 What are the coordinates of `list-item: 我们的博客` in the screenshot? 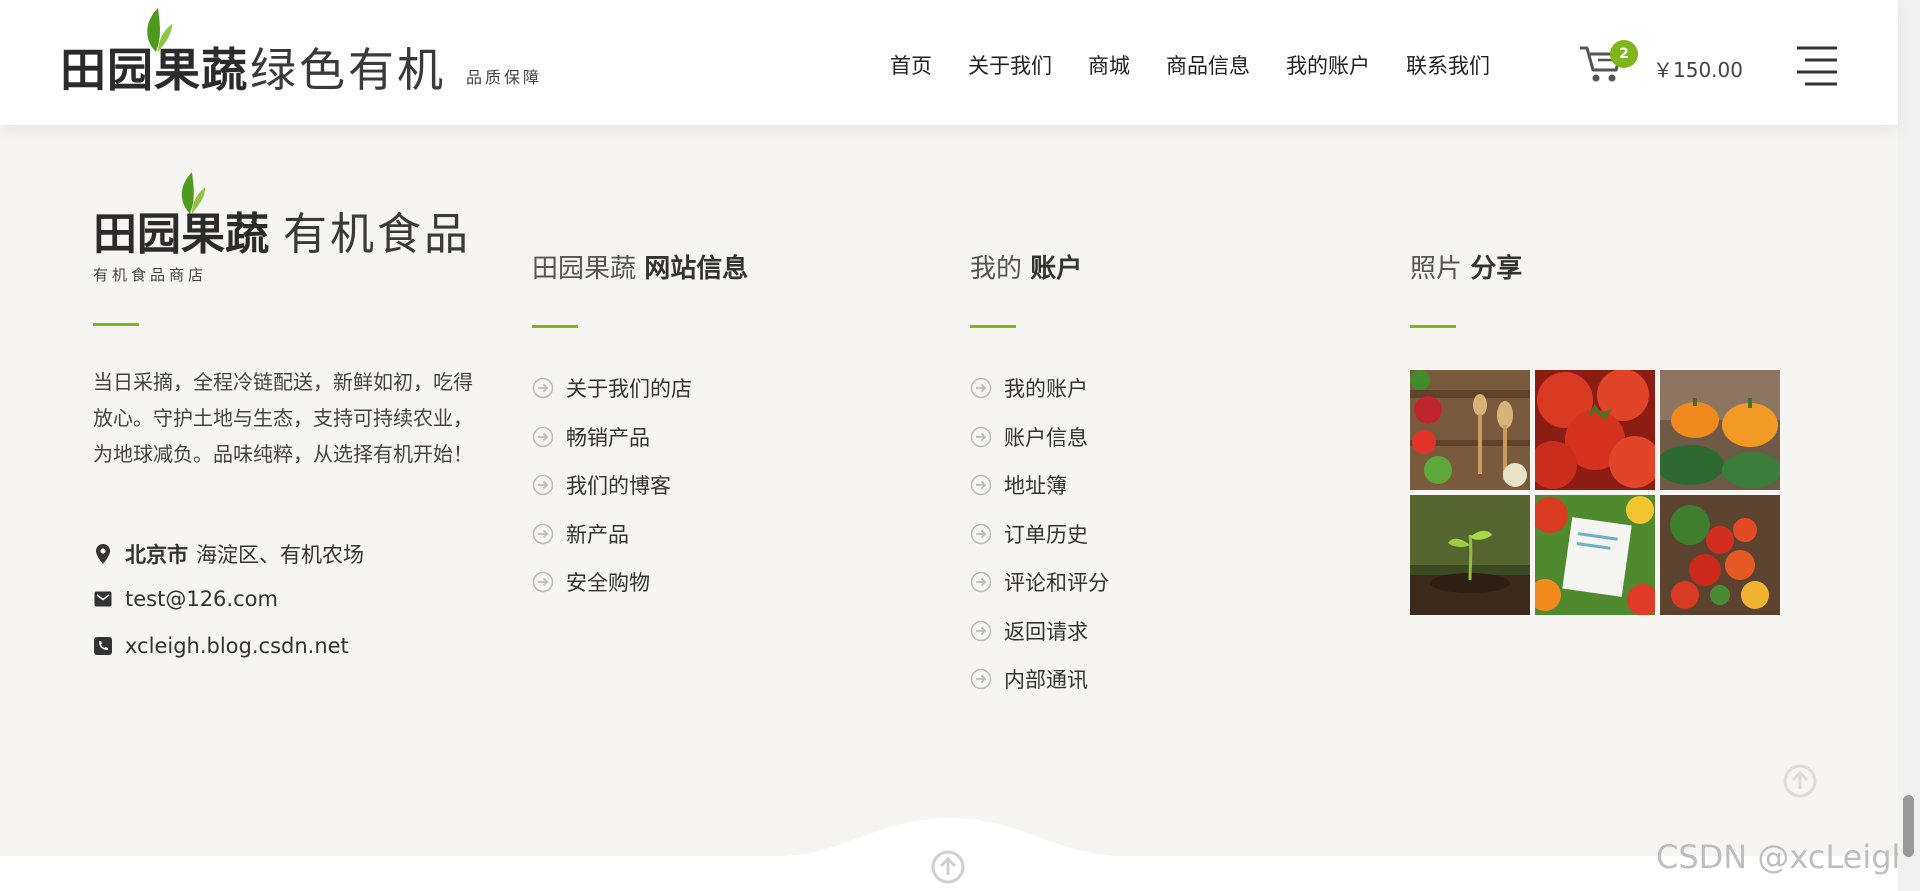 It's located at (612, 485).